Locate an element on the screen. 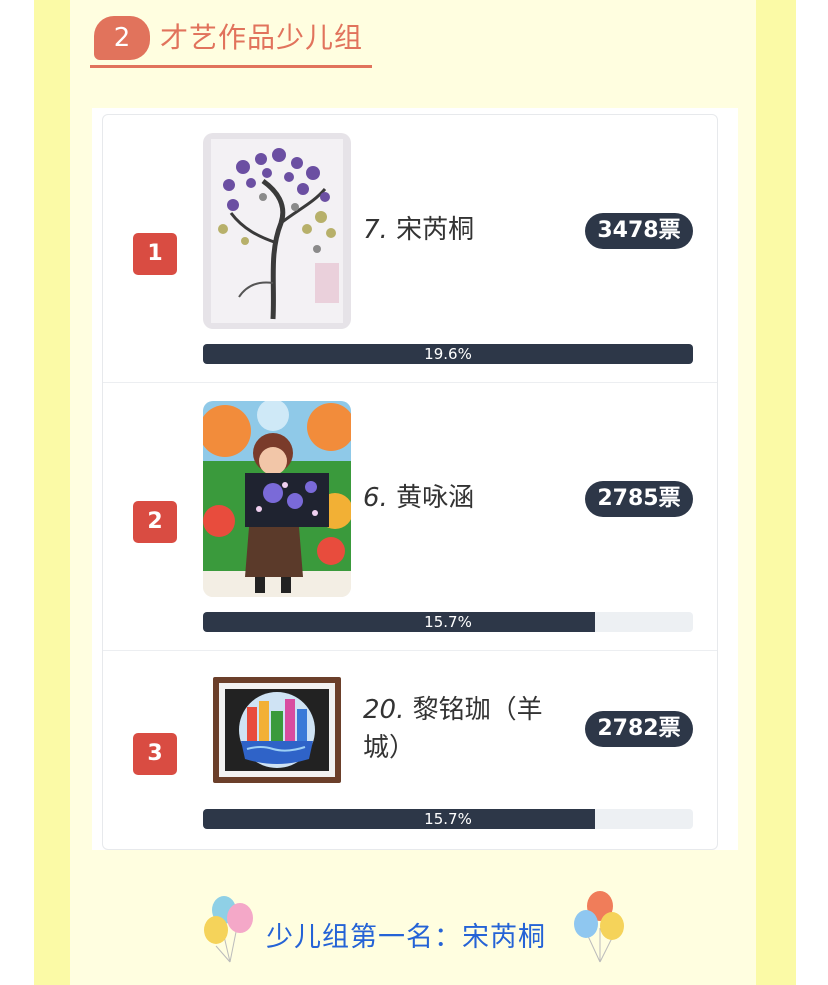 The width and height of the screenshot is (828, 985). winner-text: 少儿组第一名：宋芮桐 is located at coordinates (406, 937).